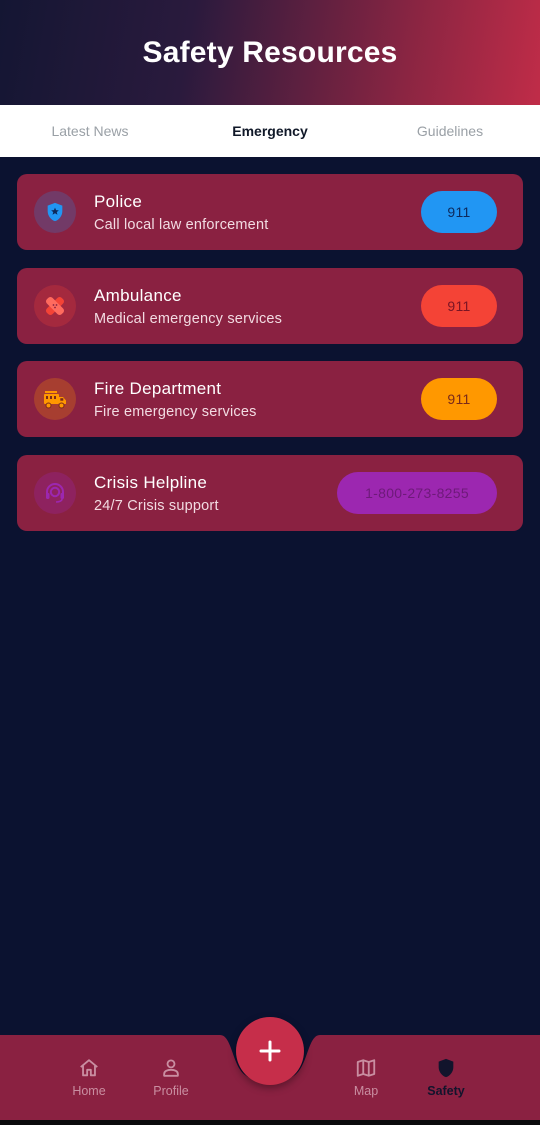 The height and width of the screenshot is (1125, 540). Describe the element at coordinates (270, 212) in the screenshot. I see `contact-card-police: Police Call local law enforcement 911` at that location.